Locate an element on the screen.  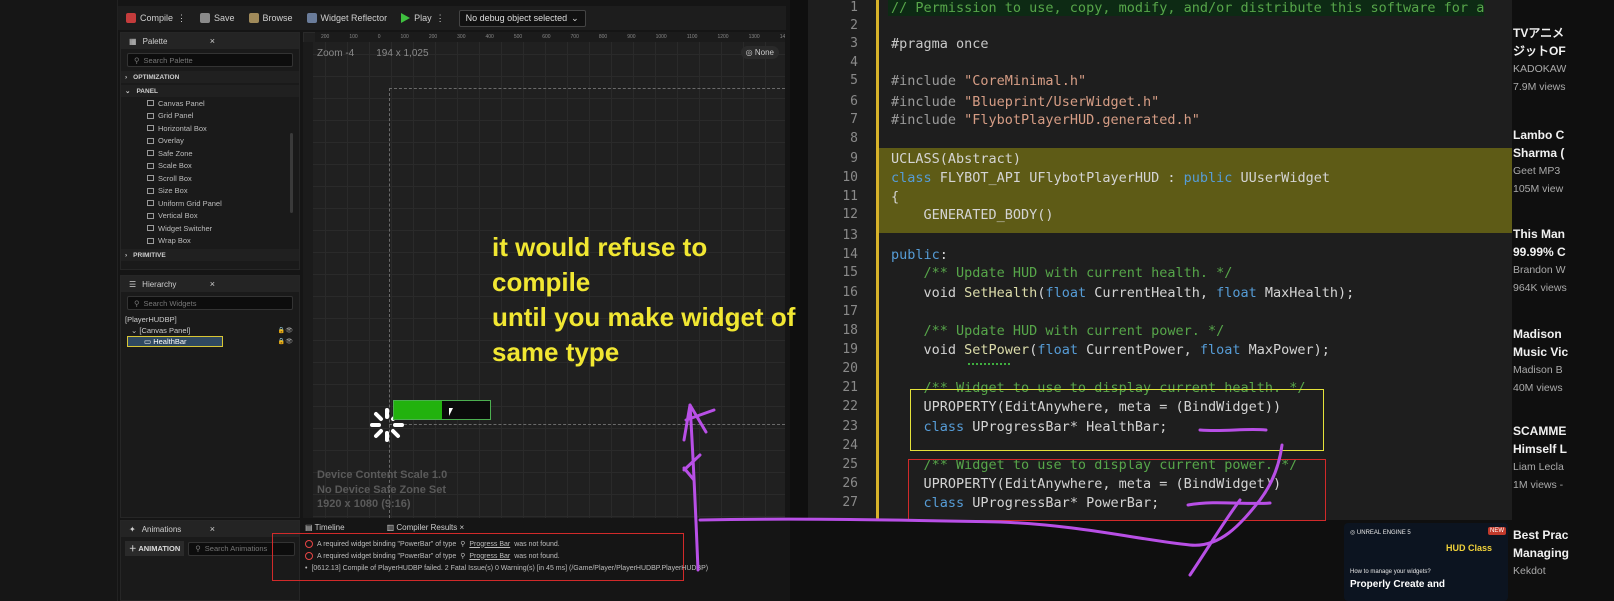
scribble-line is located at coordinates (991, 495).